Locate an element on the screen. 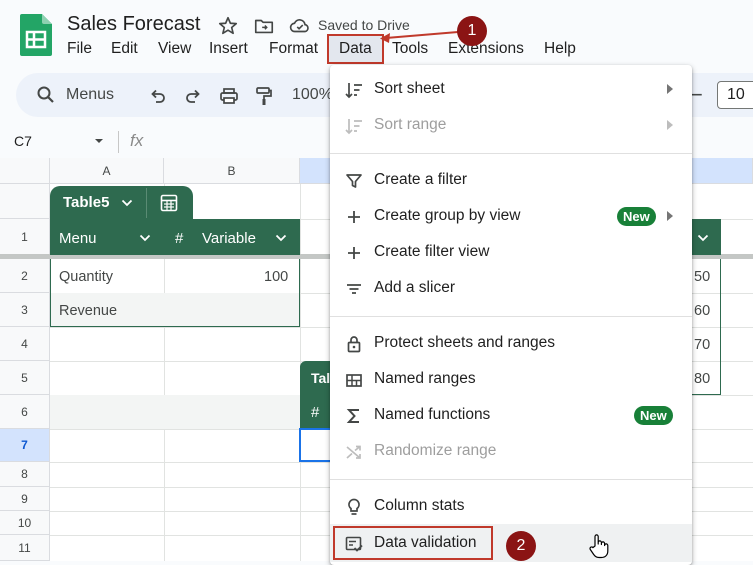 The width and height of the screenshot is (753, 565). table-name: Table5 is located at coordinates (86, 202).